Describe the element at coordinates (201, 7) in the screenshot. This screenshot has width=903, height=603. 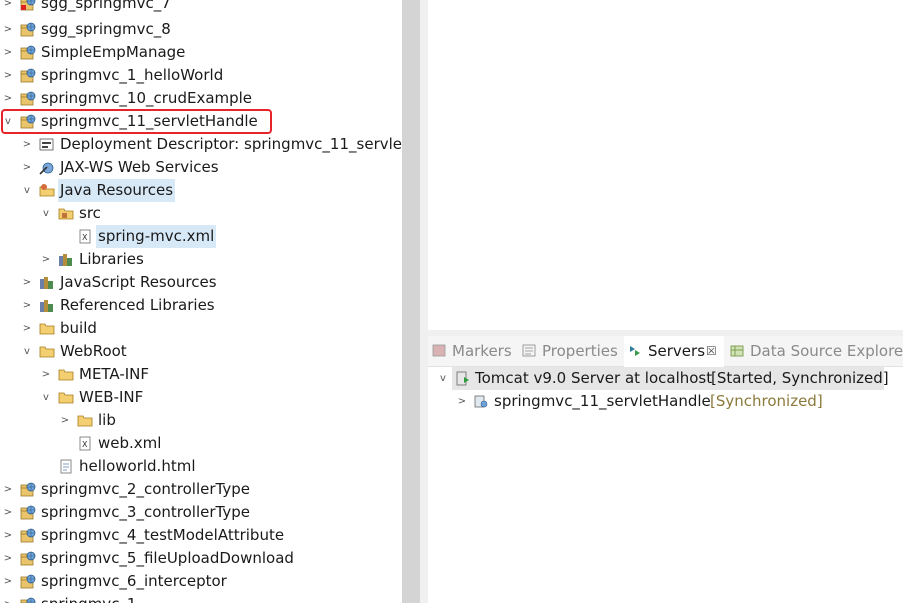
I see `tree-item-sgg-springmvc-7: > sgg_springmvc_7` at that location.